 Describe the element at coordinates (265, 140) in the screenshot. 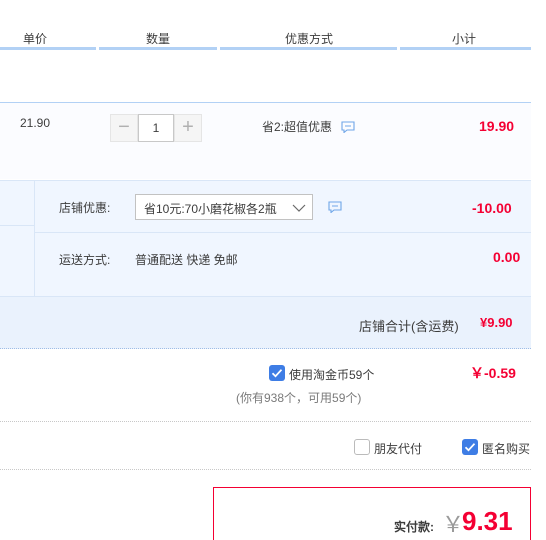

I see `item-row` at that location.